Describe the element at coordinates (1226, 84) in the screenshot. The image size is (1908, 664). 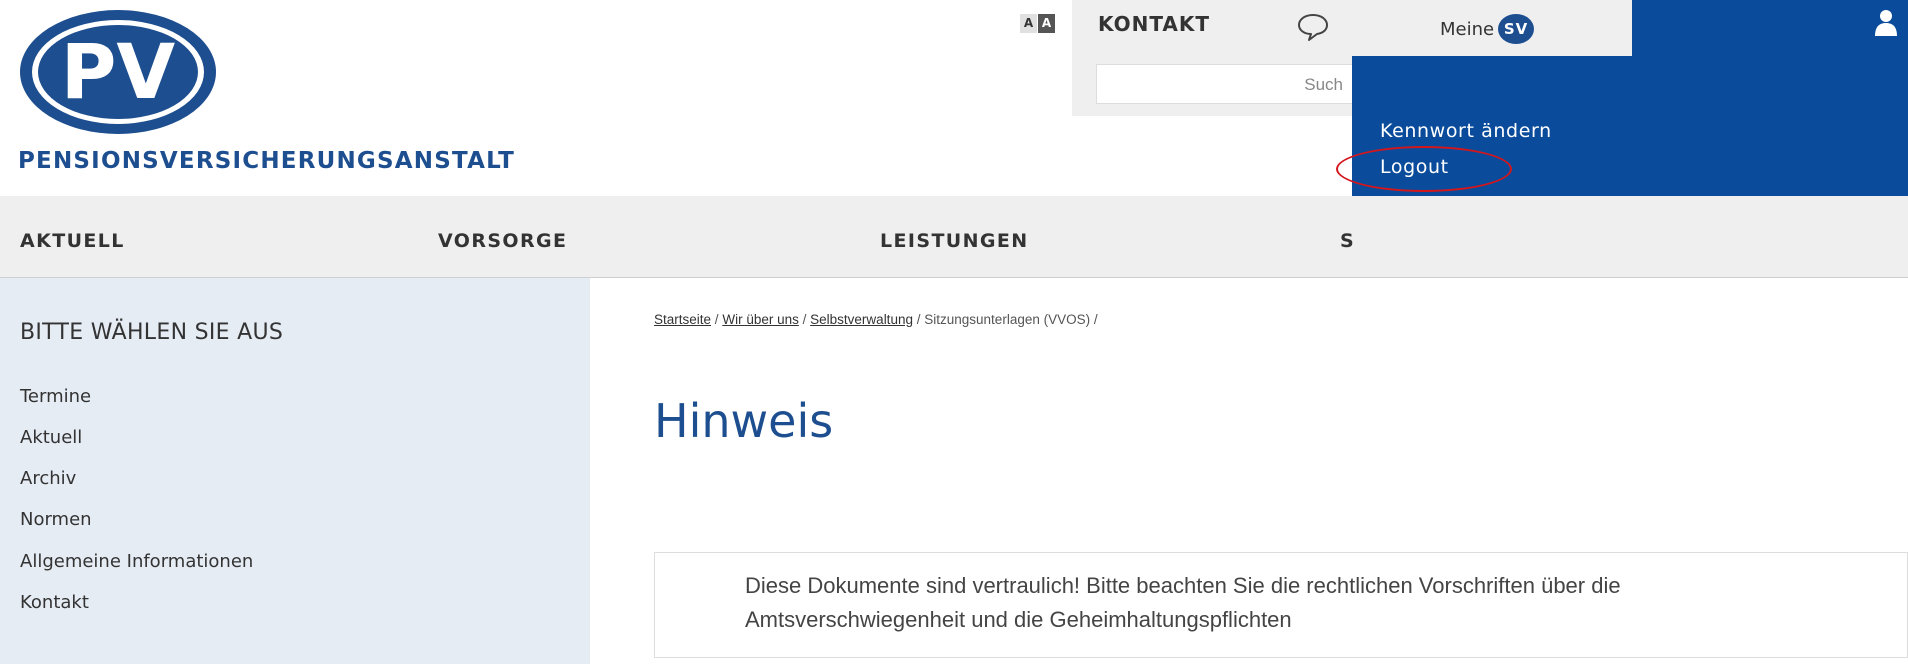
I see `search-input: Such` at that location.